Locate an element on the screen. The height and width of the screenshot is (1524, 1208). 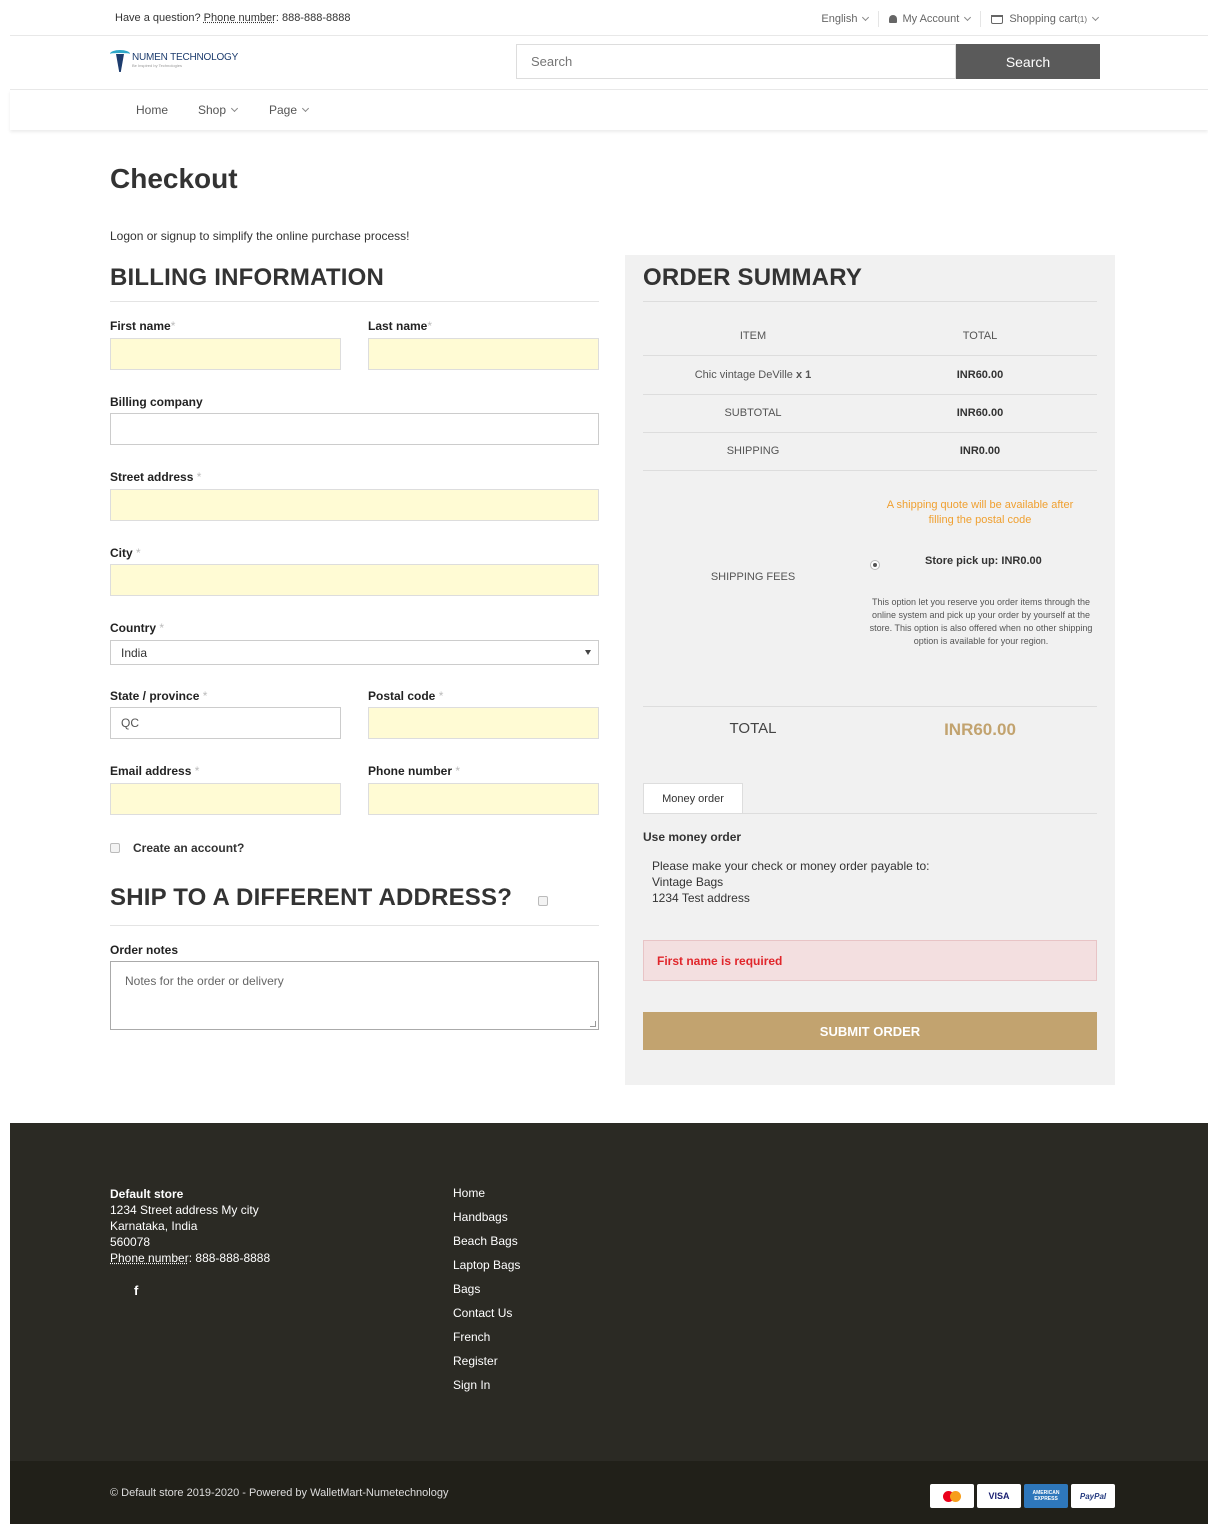
street-field is located at coordinates (354, 505).